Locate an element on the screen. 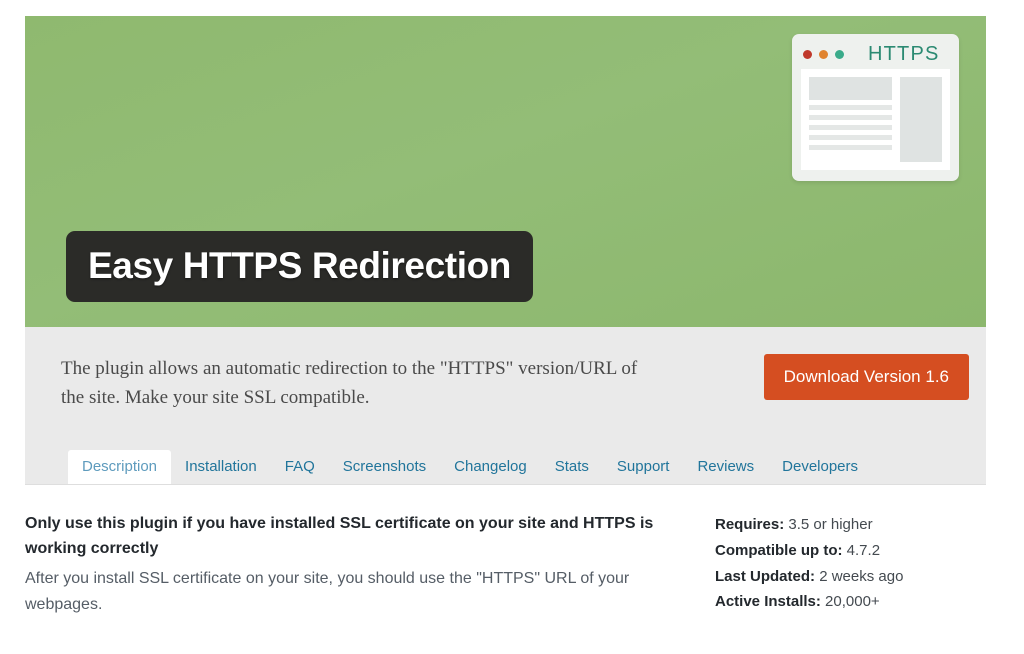 The width and height of the screenshot is (1024, 654). browser-mockup-icon: HTTPS is located at coordinates (875, 107).